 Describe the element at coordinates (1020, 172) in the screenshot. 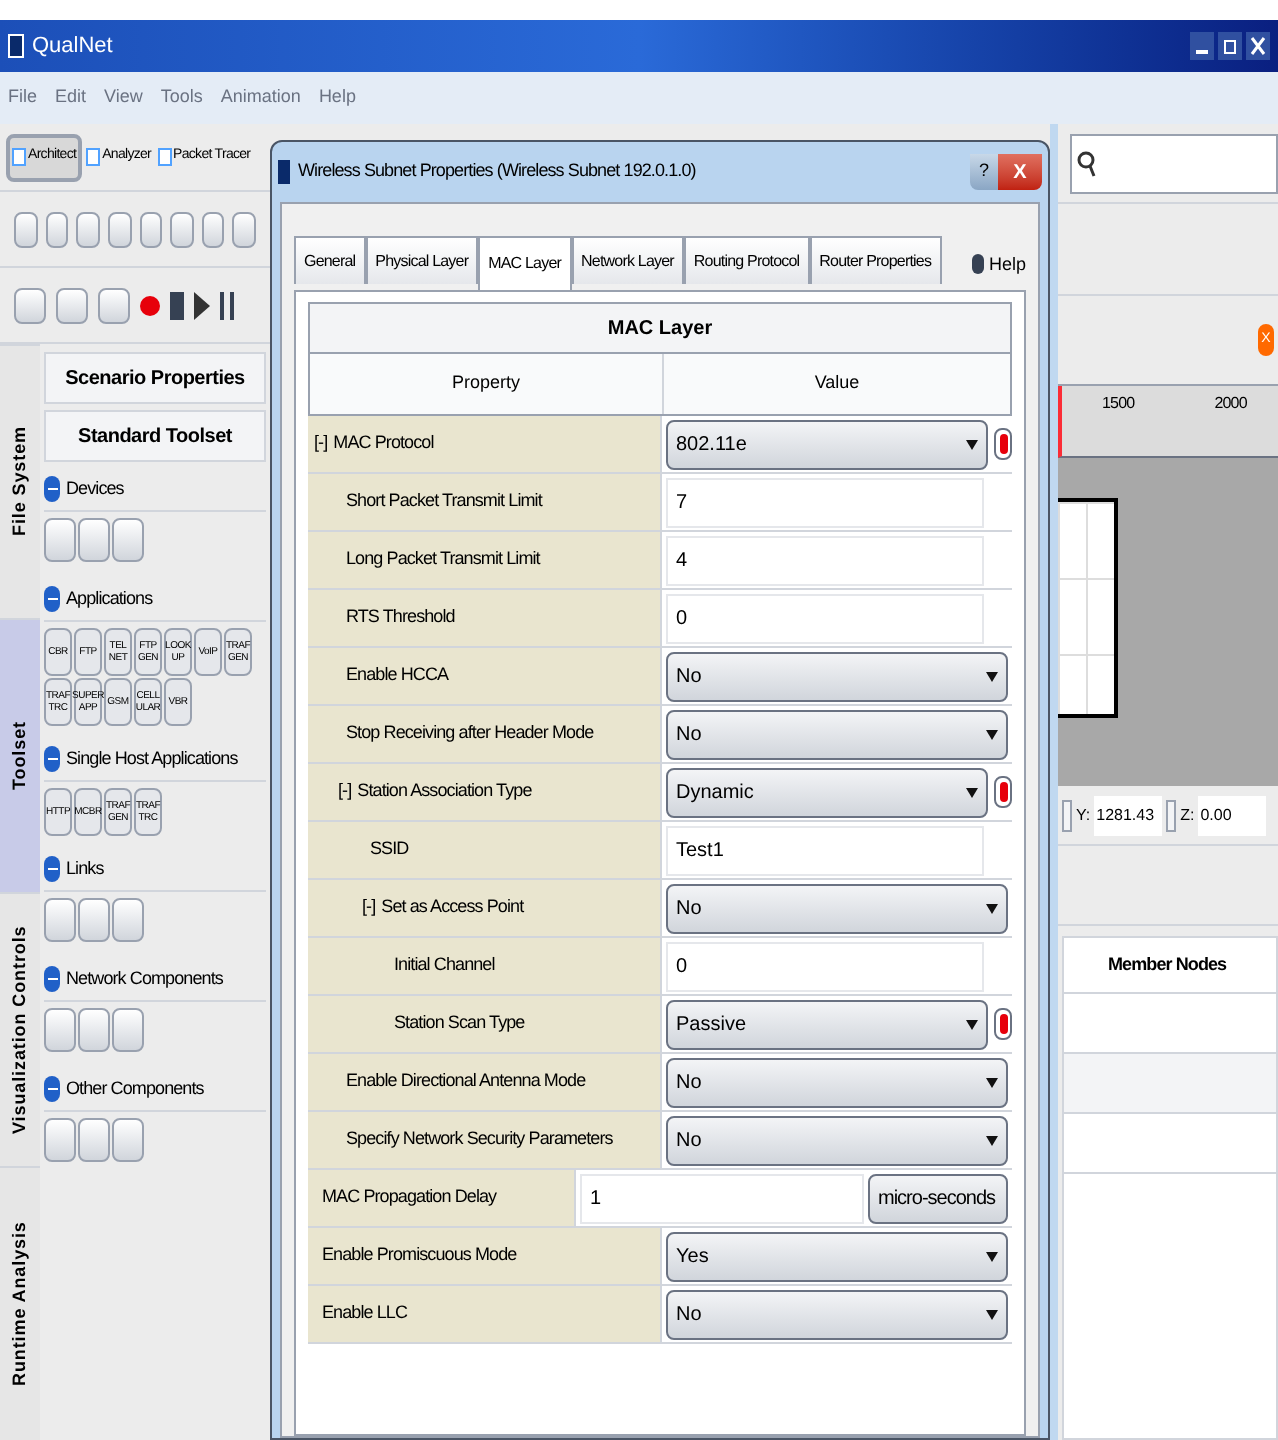

I see `close-button: X` at that location.